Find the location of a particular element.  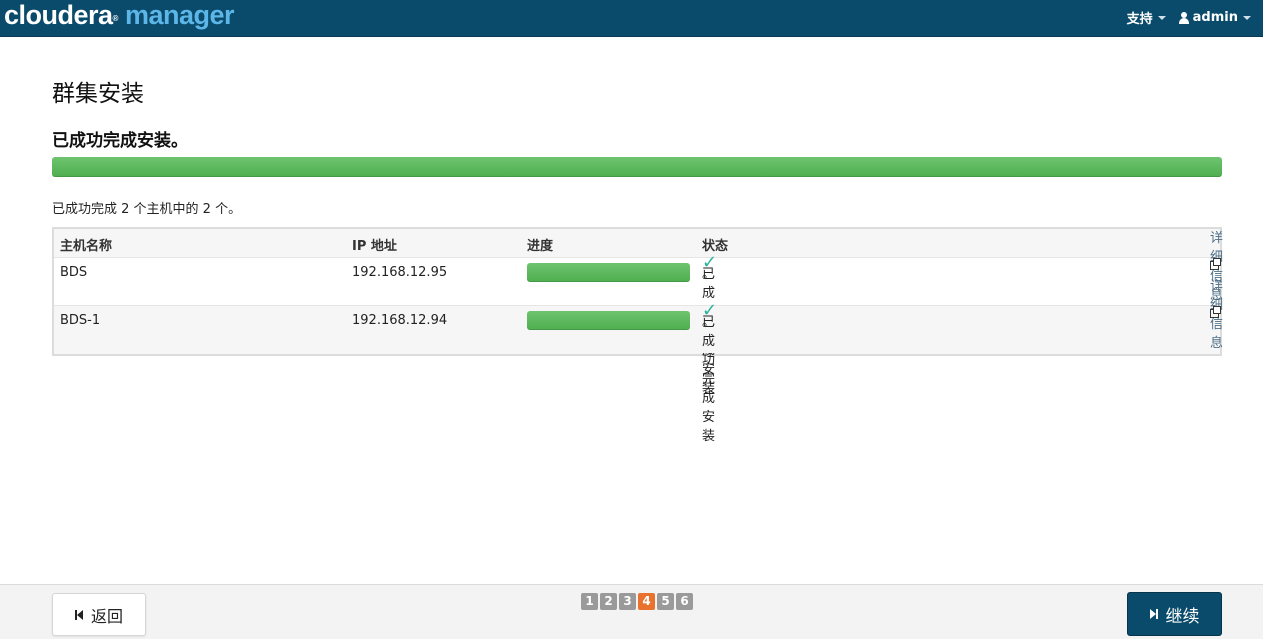

brand-logo: cloudera® manager is located at coordinates (119, 15).